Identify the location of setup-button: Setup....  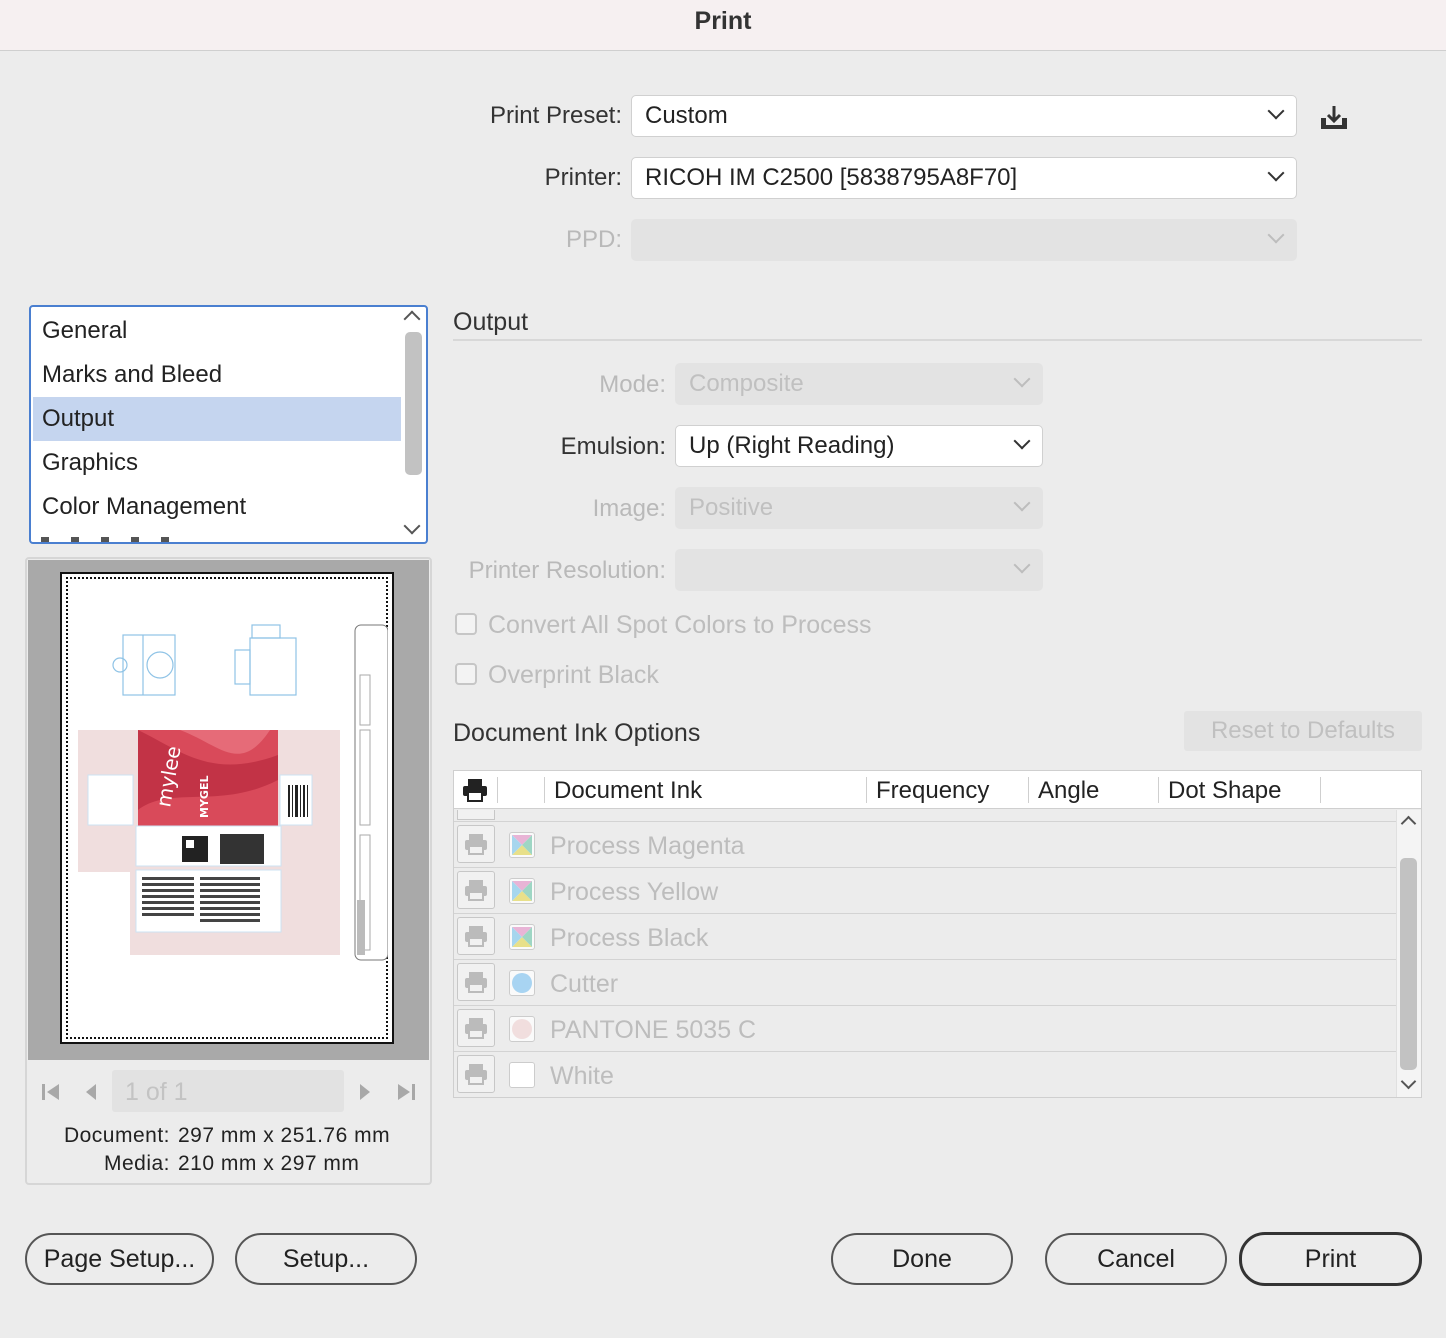
(326, 1259).